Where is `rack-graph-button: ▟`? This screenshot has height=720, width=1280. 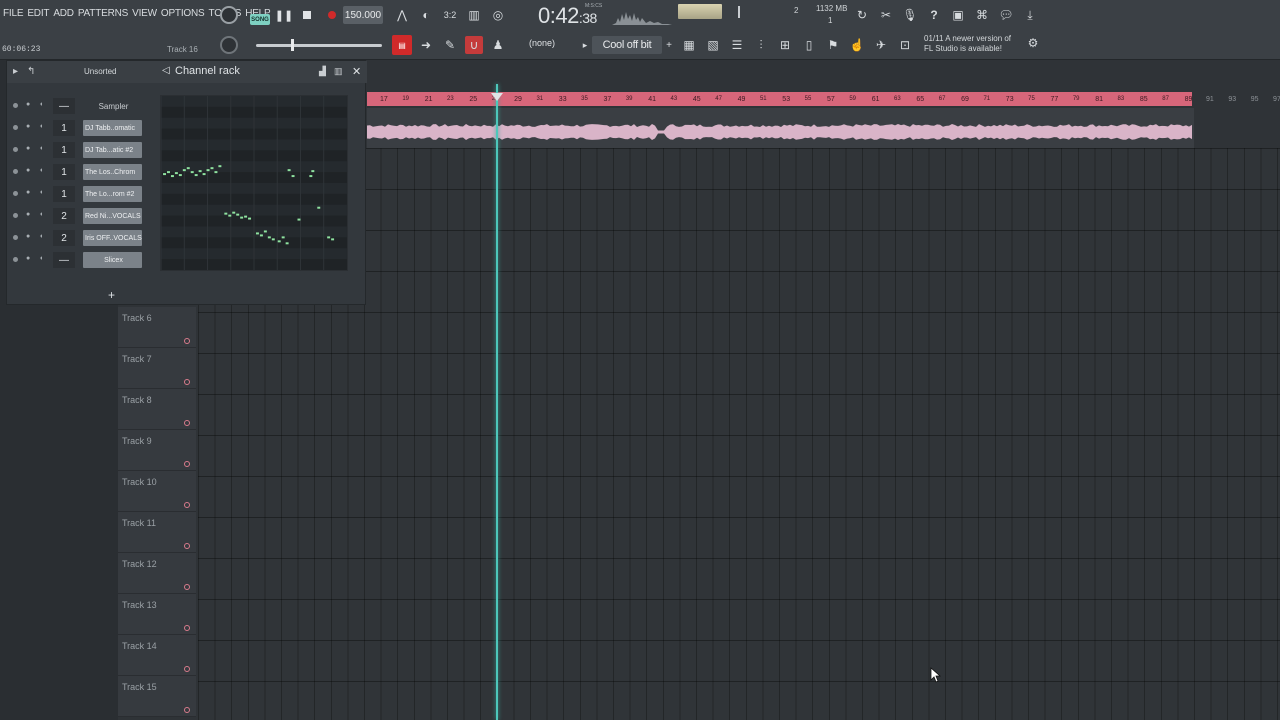
rack-graph-button: ▟ is located at coordinates (322, 71).